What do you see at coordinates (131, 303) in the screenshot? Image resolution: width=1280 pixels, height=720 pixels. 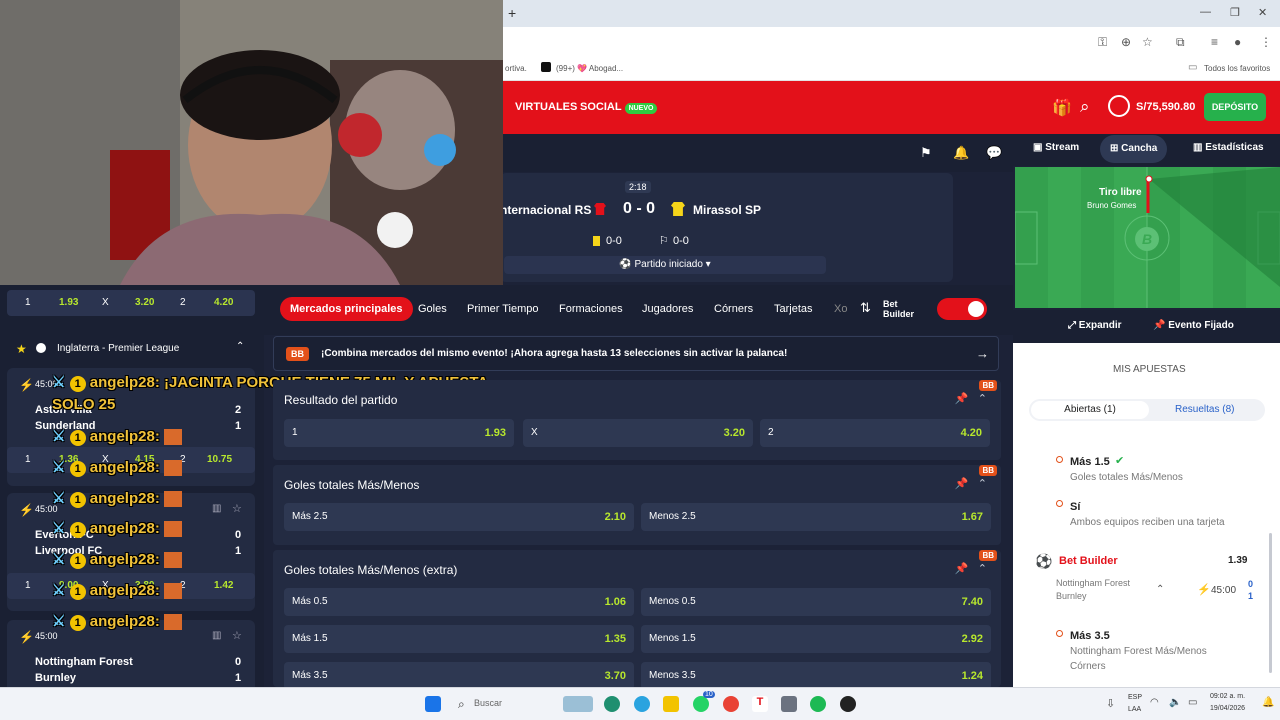 I see `odds-row-top: 1 1.93 X 3.20 2 4.20` at bounding box center [131, 303].